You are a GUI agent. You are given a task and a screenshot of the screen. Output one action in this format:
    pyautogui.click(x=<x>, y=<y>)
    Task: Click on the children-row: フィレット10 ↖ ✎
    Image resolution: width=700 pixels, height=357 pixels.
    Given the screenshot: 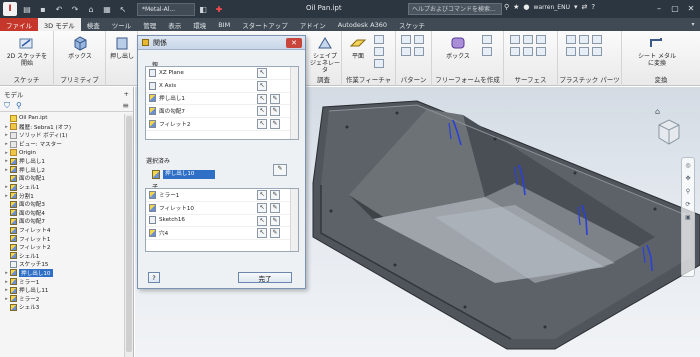 What is the action you would take?
    pyautogui.click(x=222, y=208)
    